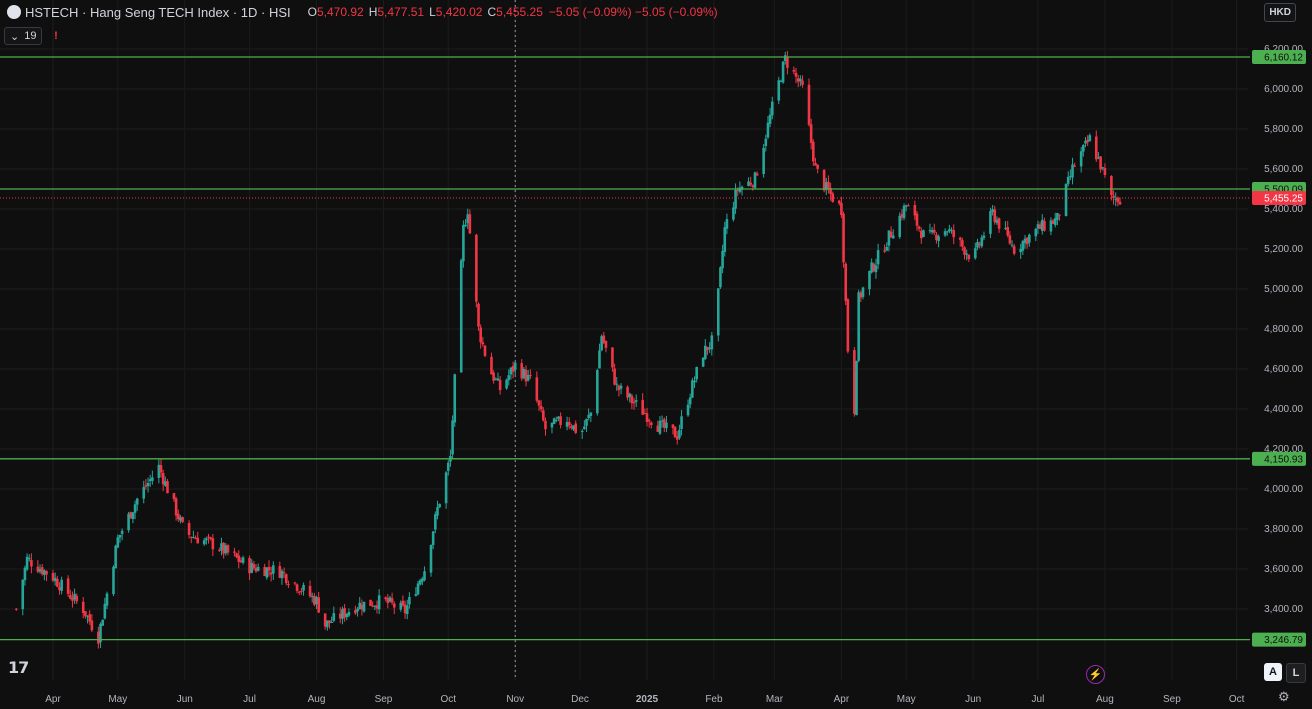 Image resolution: width=1312 pixels, height=709 pixels. What do you see at coordinates (1280, 12) in the screenshot?
I see `currency-button: HKD` at bounding box center [1280, 12].